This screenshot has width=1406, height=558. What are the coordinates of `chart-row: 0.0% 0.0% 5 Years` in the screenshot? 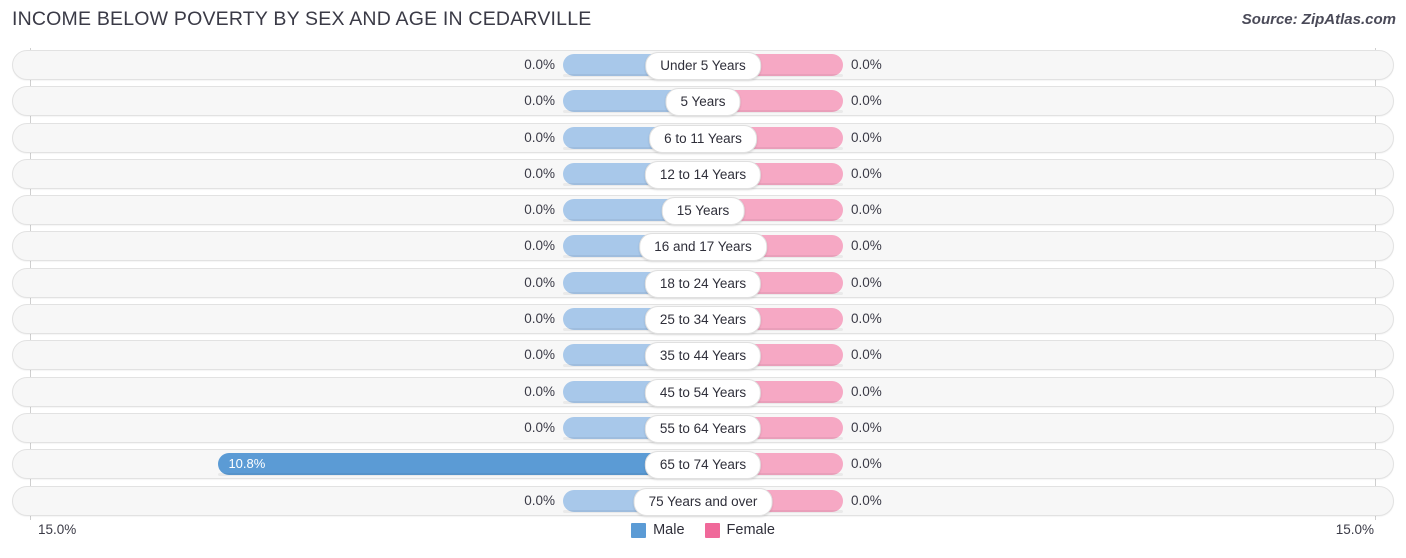 It's located at (703, 101).